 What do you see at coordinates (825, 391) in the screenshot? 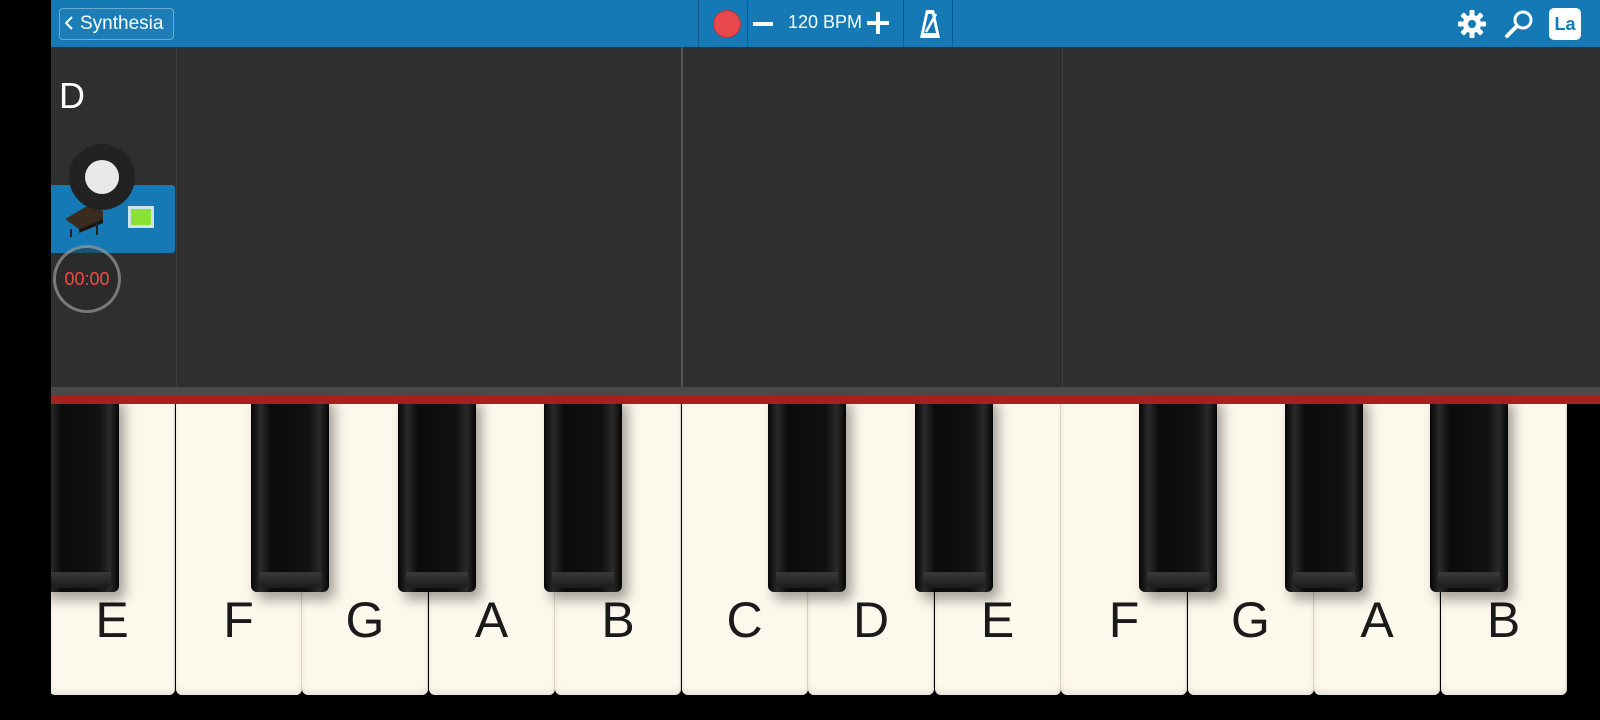
I see `keyboard-divider` at bounding box center [825, 391].